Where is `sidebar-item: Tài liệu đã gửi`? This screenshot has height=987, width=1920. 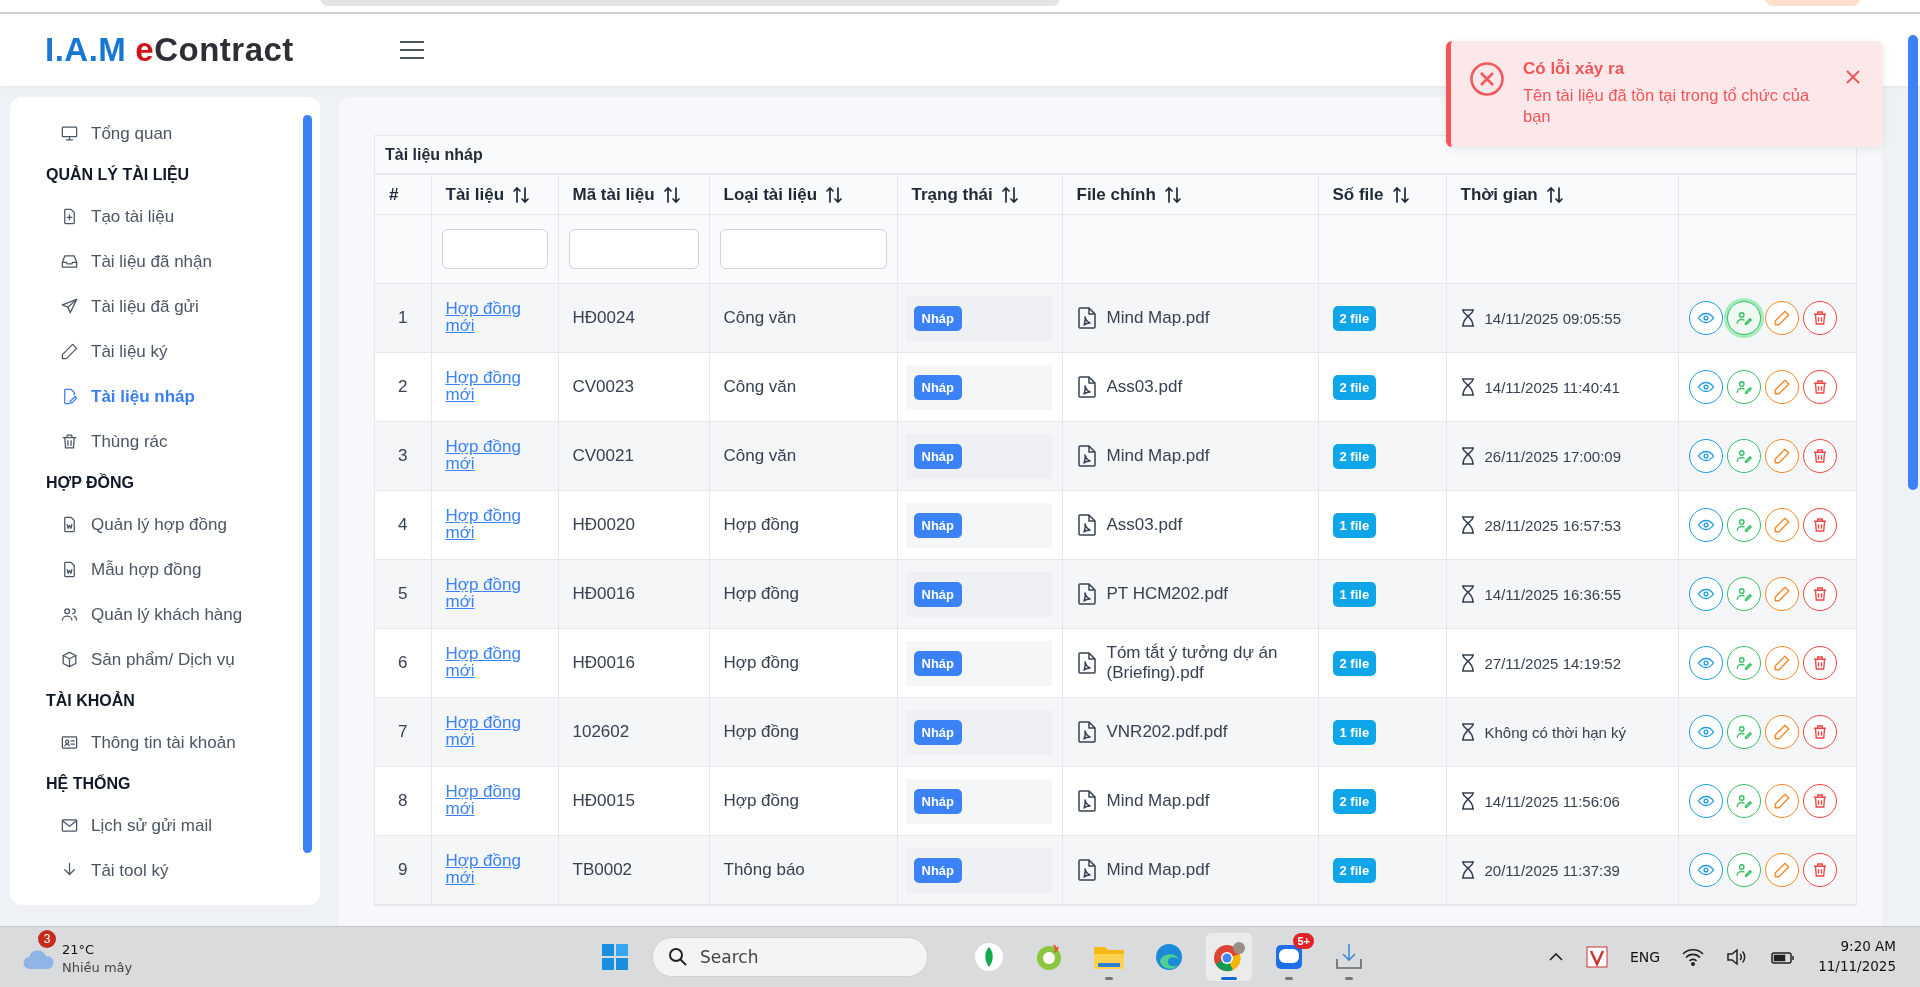
sidebar-item: Tài liệu đã gửi is located at coordinates (104, 306).